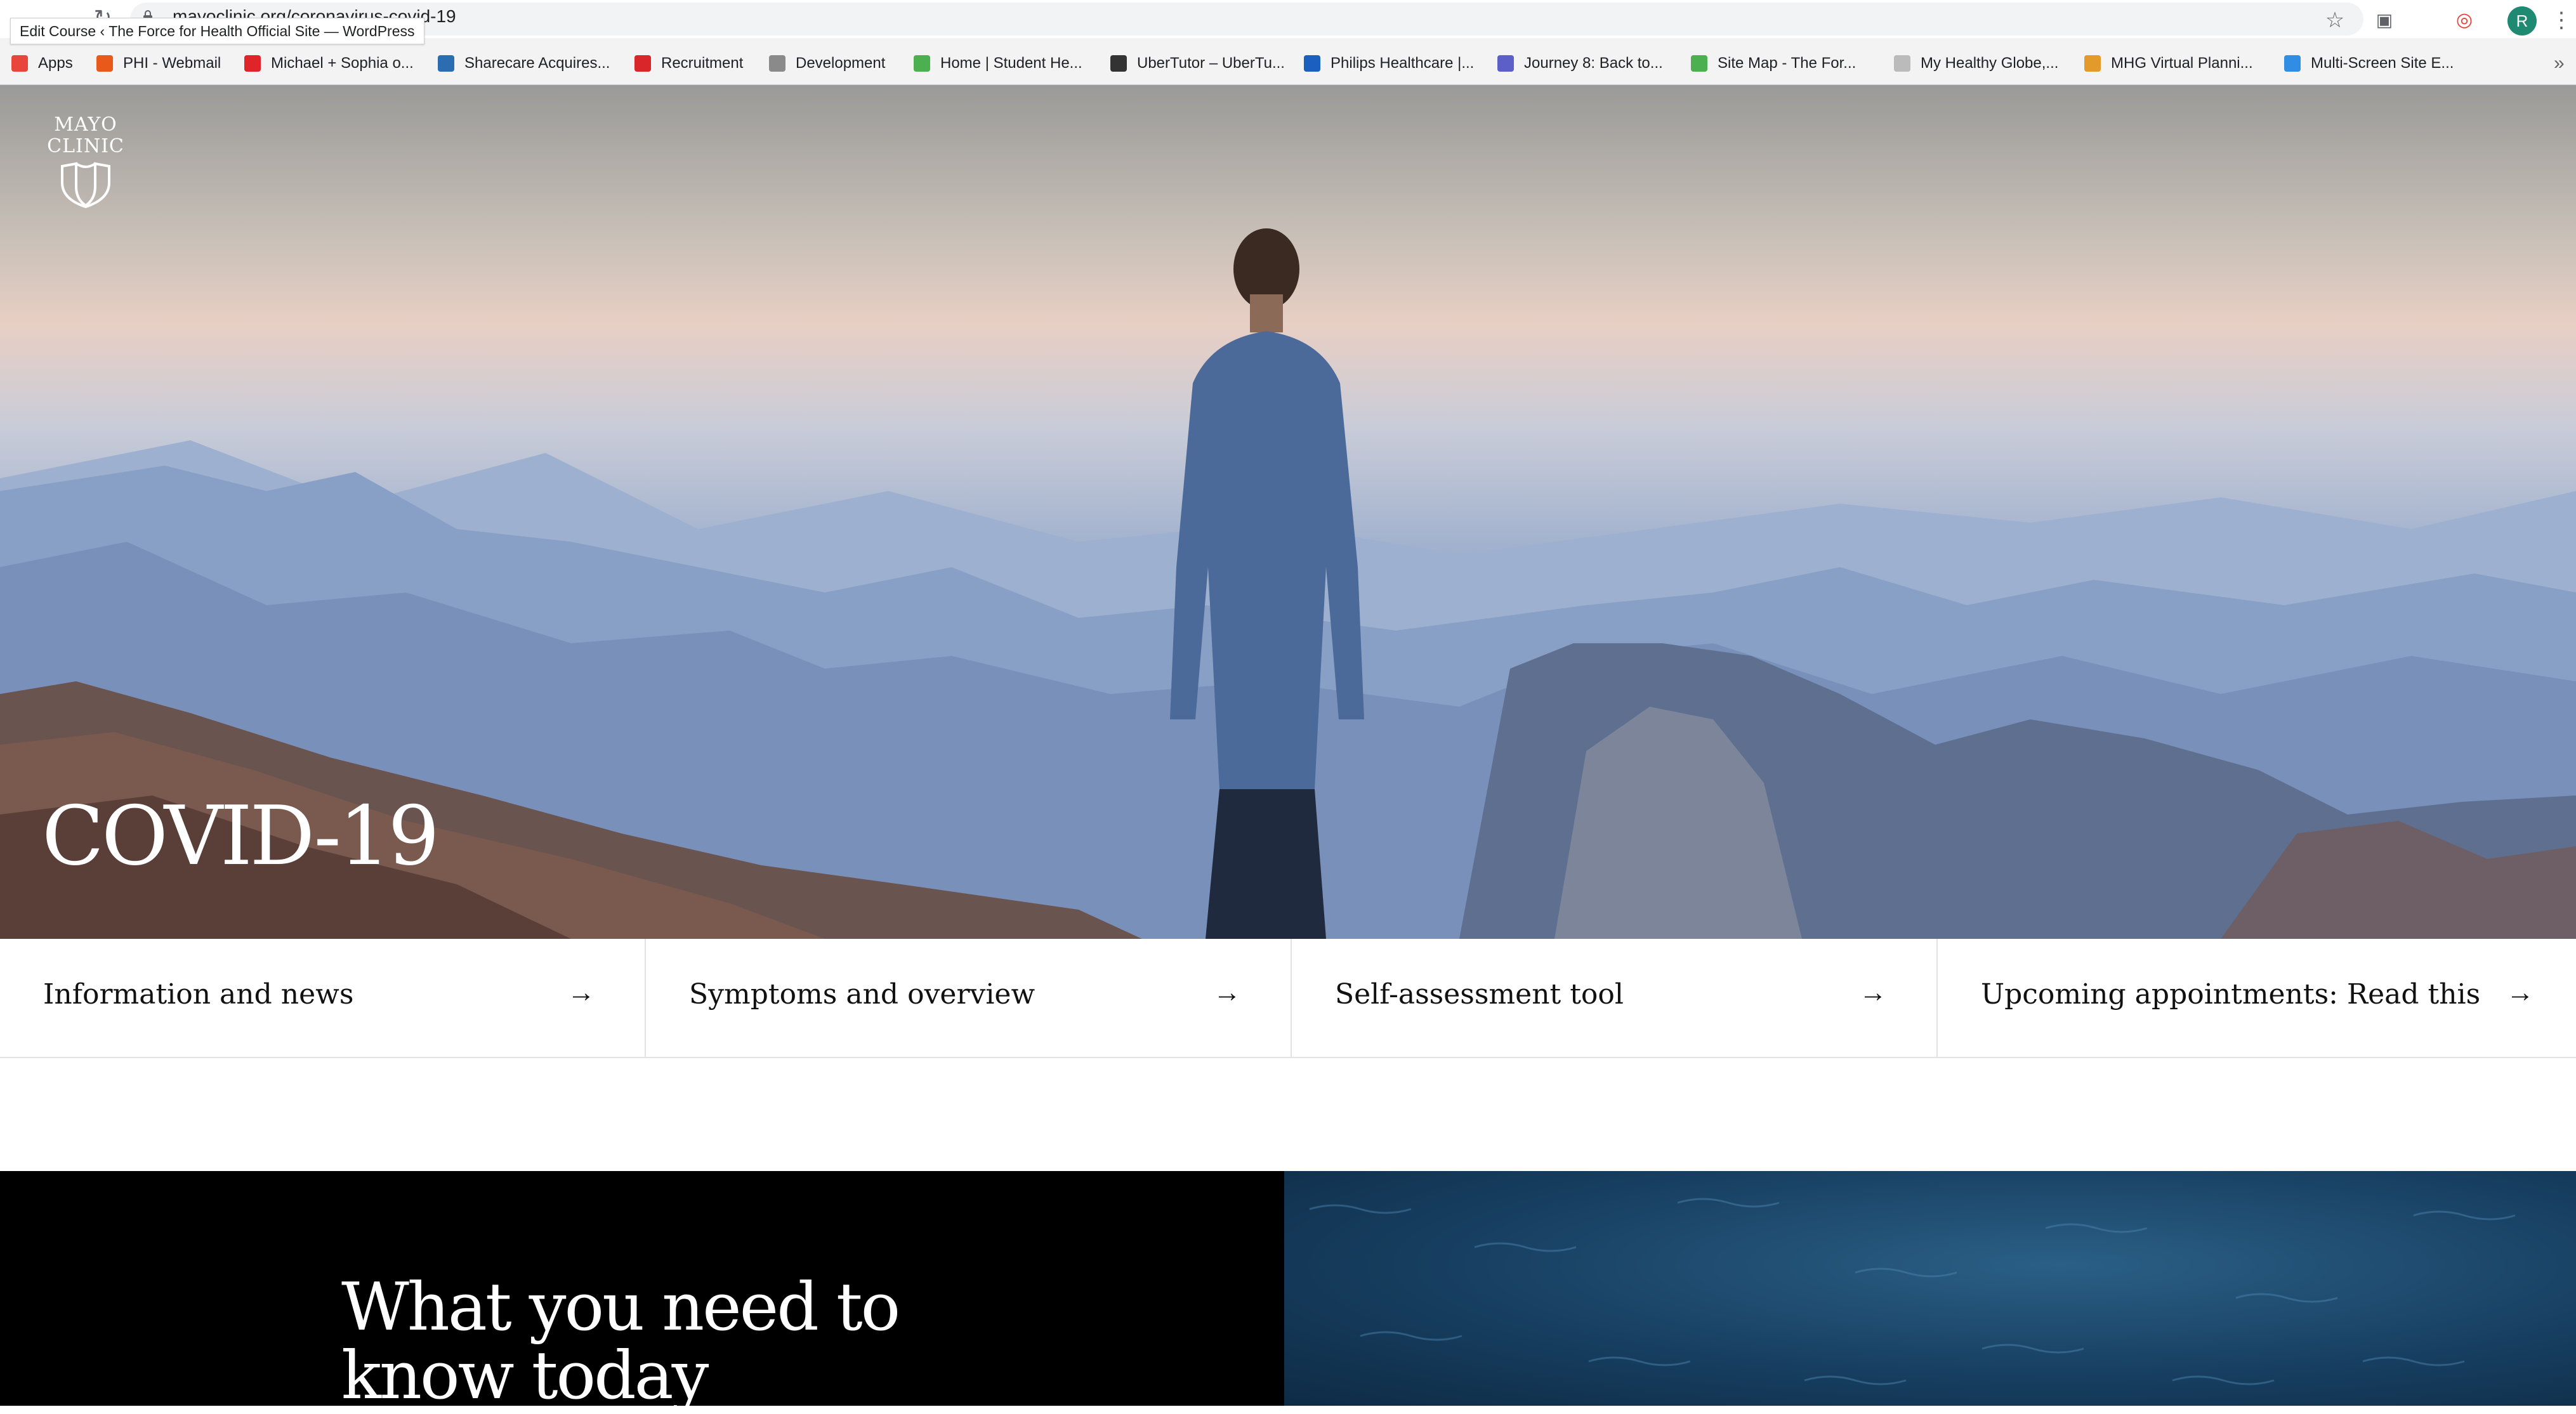 This screenshot has width=2576, height=1414. I want to click on link-label: Upcoming appointments: Read this, so click(2231, 994).